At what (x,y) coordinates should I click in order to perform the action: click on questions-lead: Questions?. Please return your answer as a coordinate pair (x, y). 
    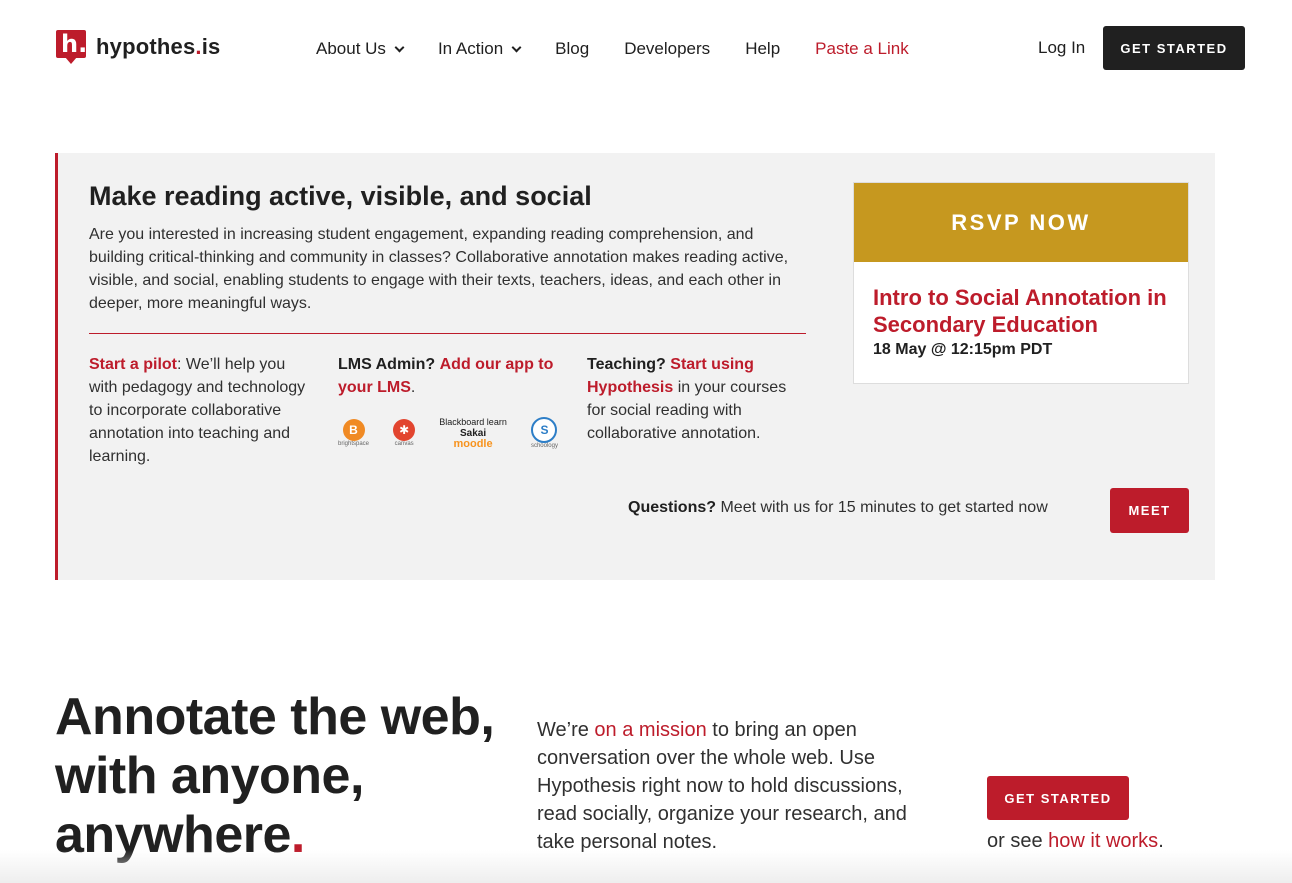
    Looking at the image, I should click on (672, 507).